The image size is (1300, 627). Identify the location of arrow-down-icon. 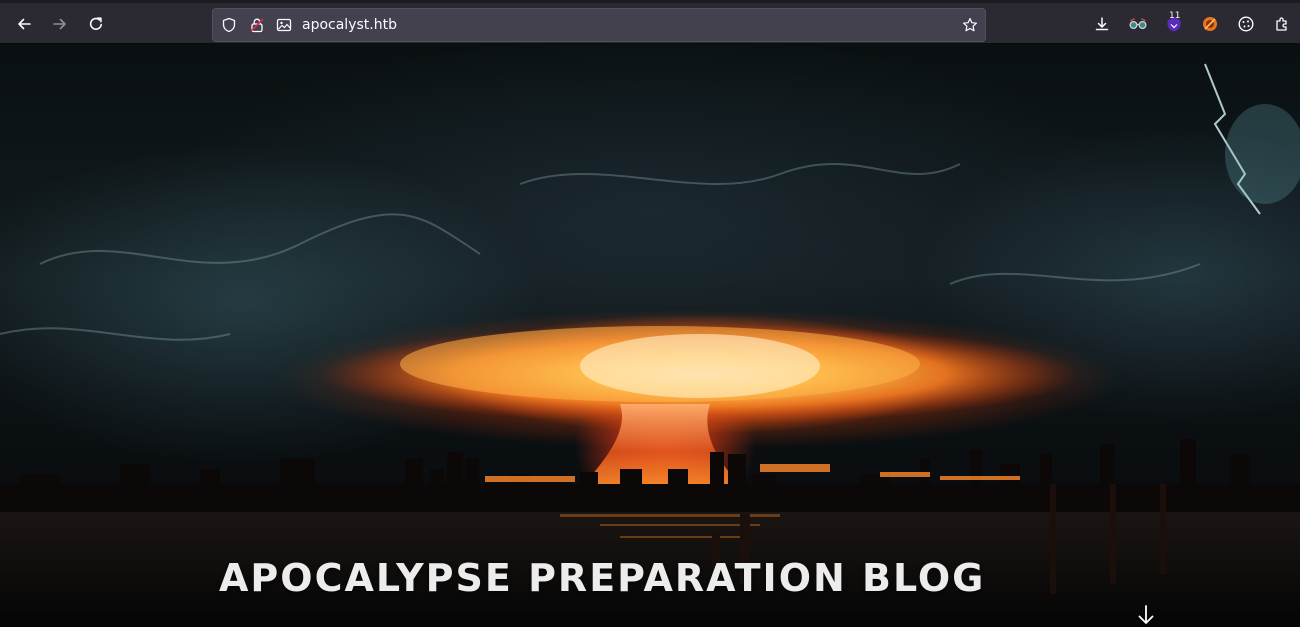
(1146, 614).